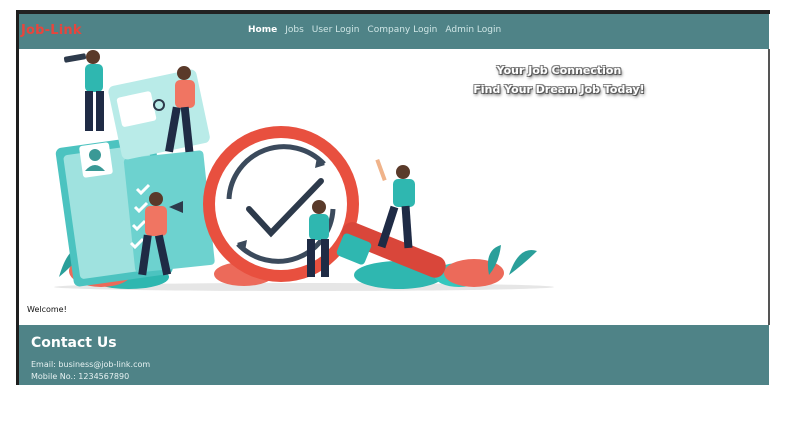 The width and height of the screenshot is (791, 426). I want to click on footer-title: Contact Us, so click(74, 343).